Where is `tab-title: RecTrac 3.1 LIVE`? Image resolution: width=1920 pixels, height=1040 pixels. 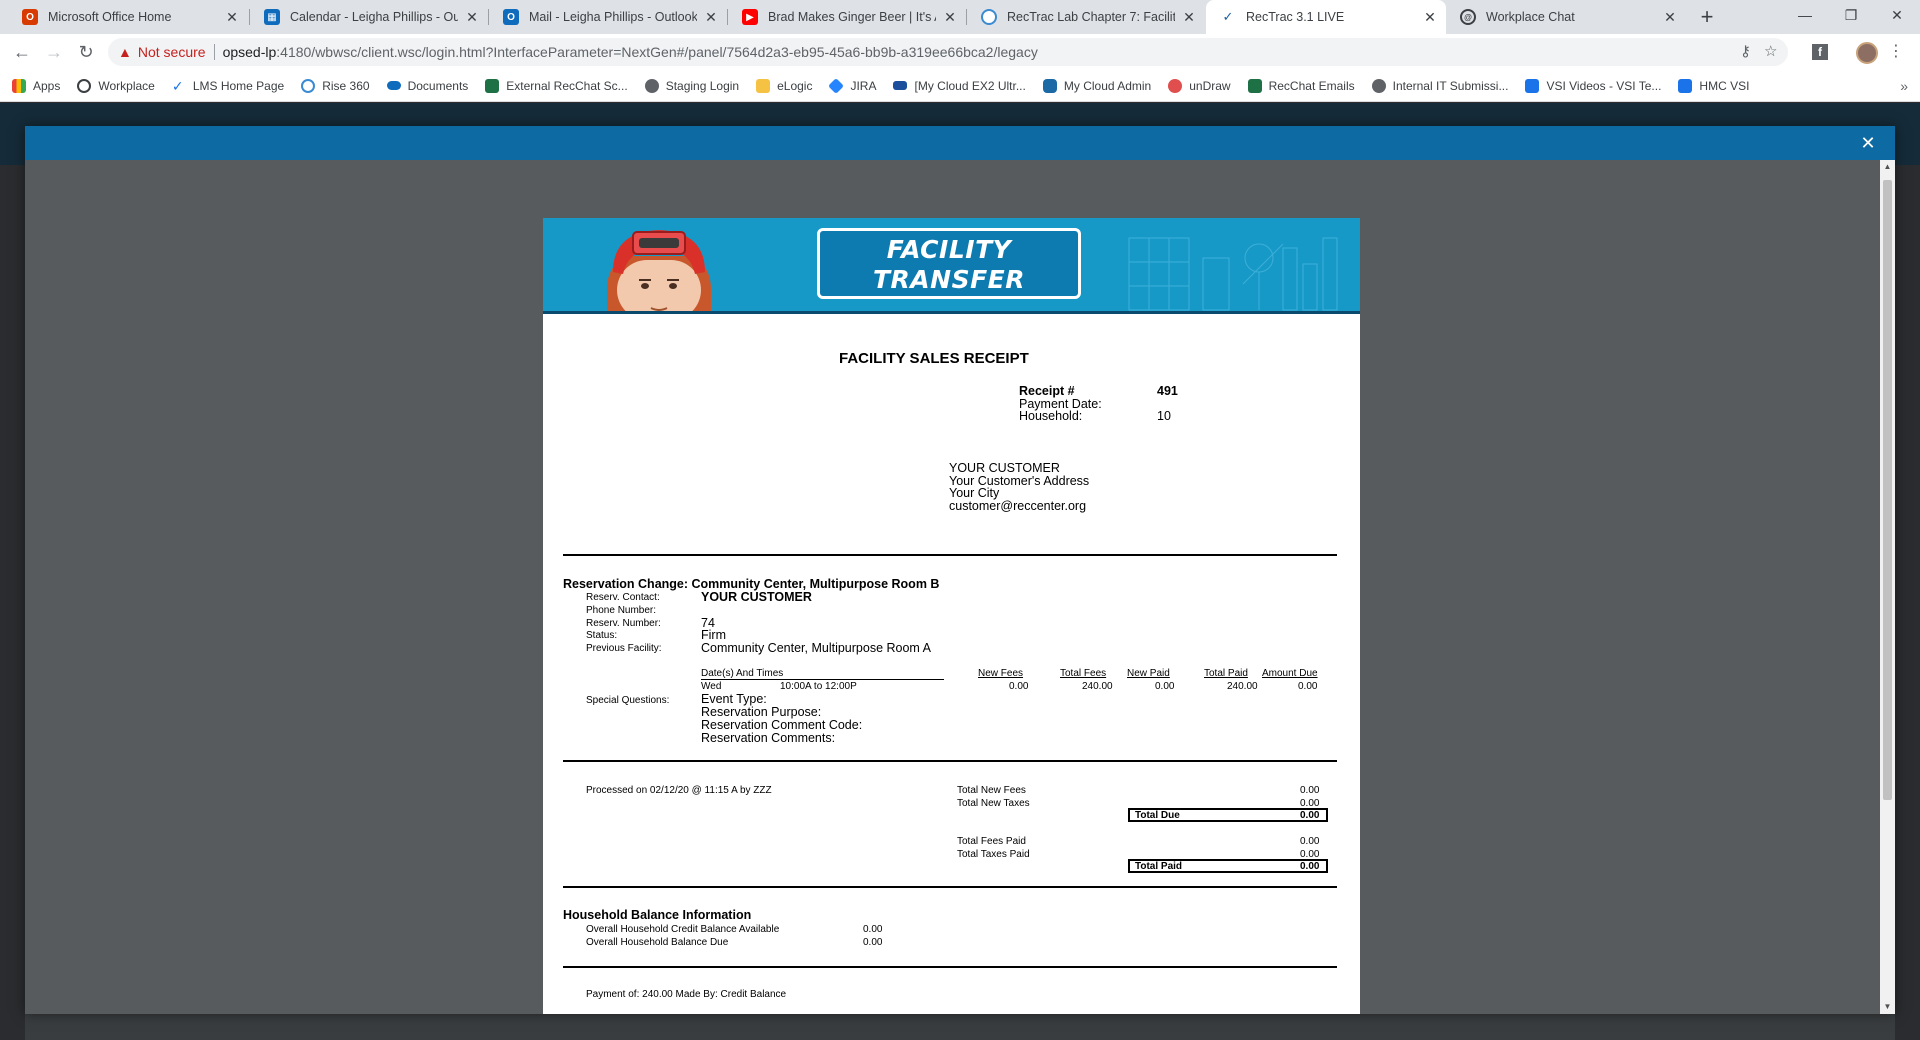 tab-title: RecTrac 3.1 LIVE is located at coordinates (1295, 17).